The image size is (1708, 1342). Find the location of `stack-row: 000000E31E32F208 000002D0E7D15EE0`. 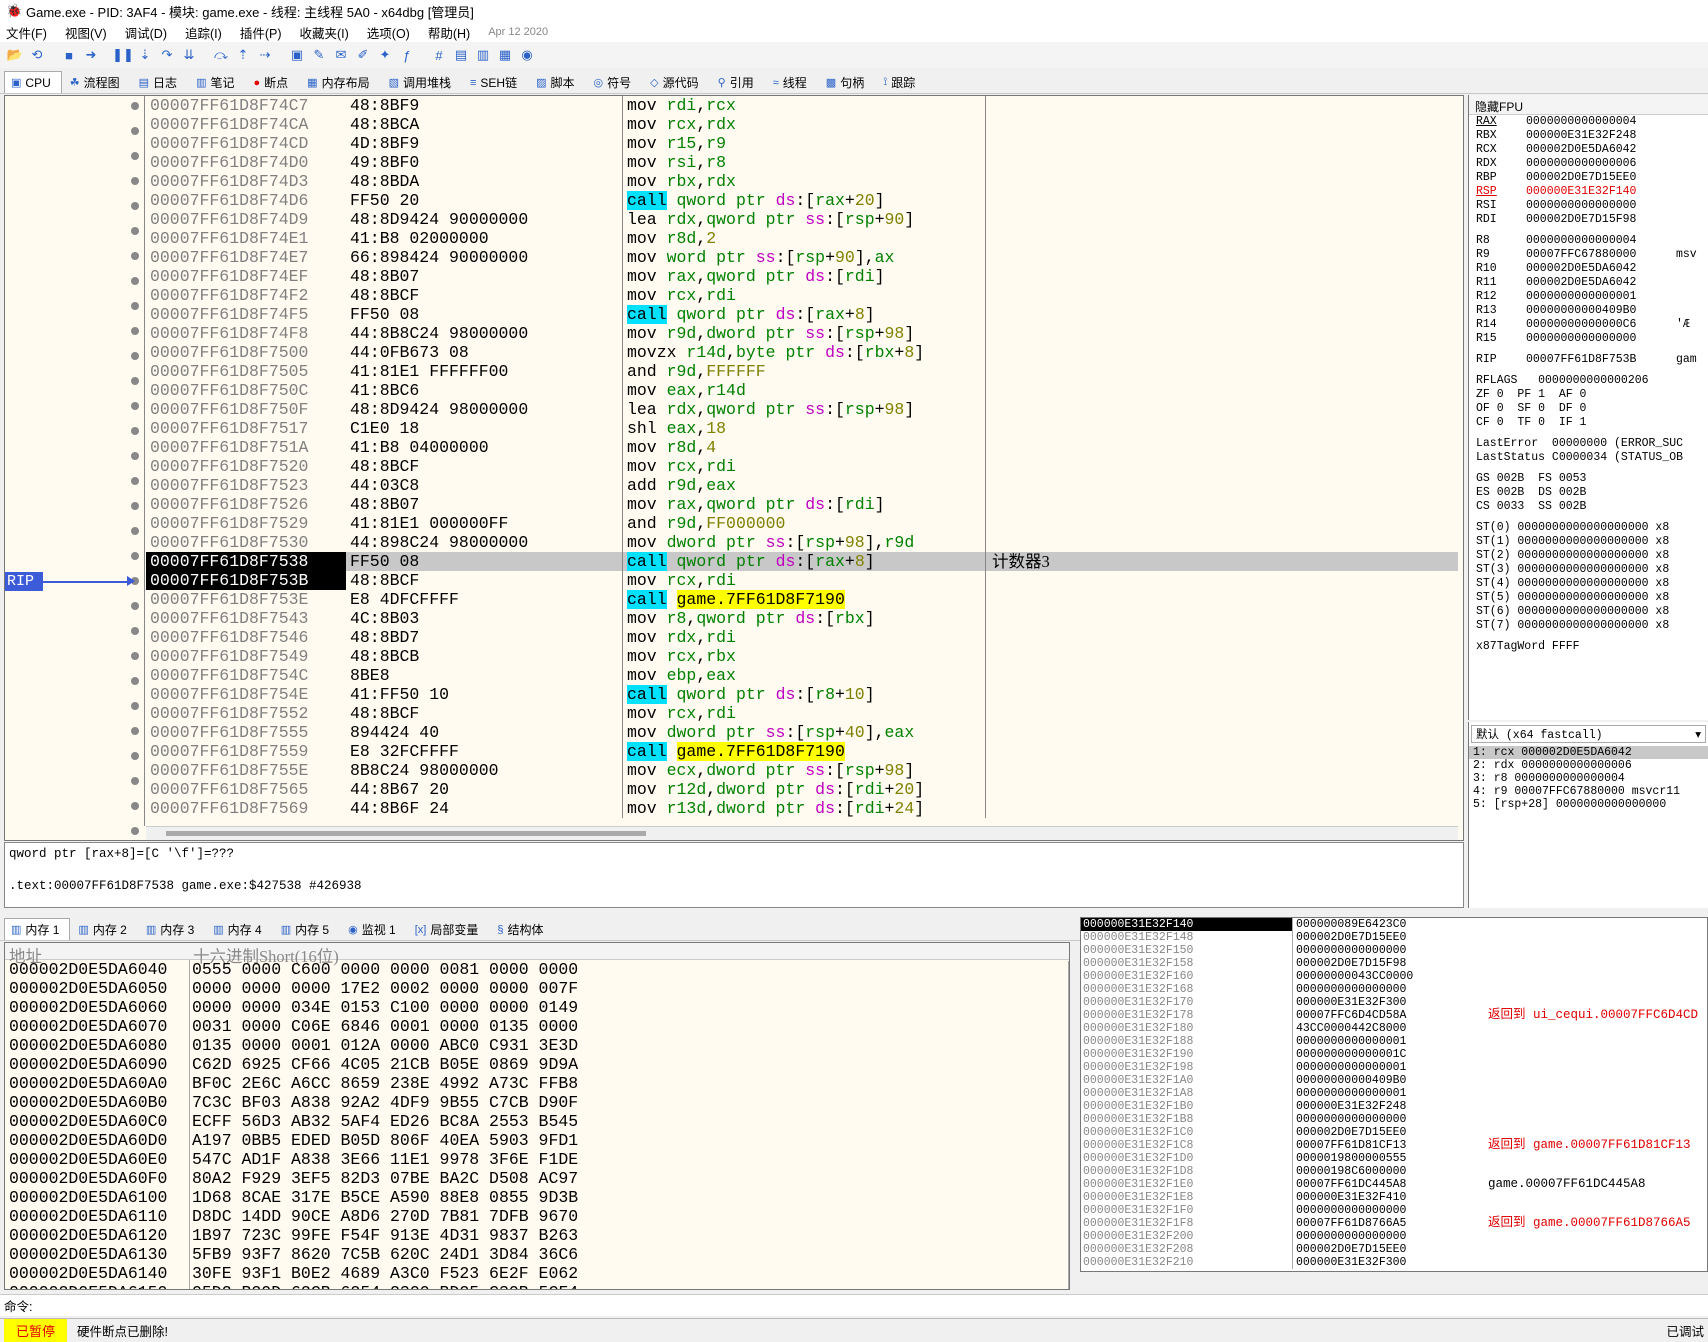

stack-row: 000000E31E32F208 000002D0E7D15EE0 is located at coordinates (1394, 1249).